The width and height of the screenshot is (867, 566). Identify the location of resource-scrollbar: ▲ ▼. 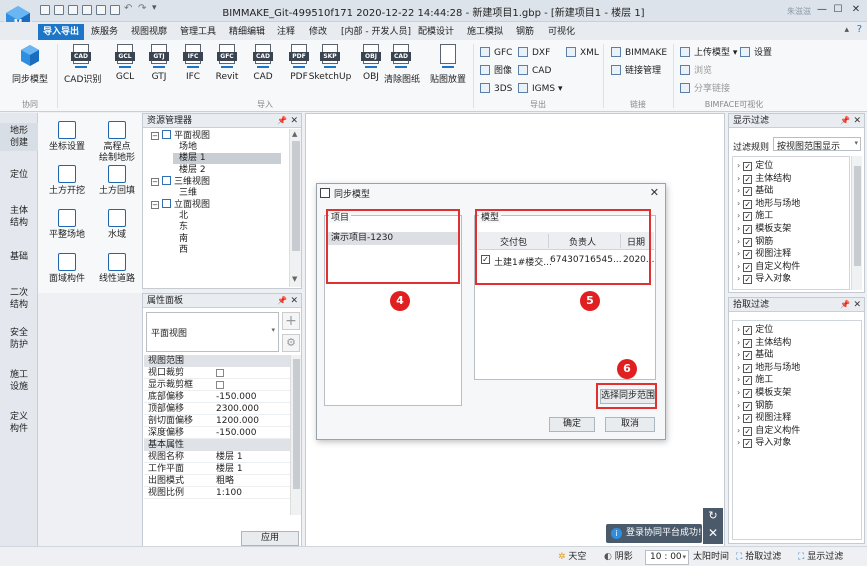
(295, 208).